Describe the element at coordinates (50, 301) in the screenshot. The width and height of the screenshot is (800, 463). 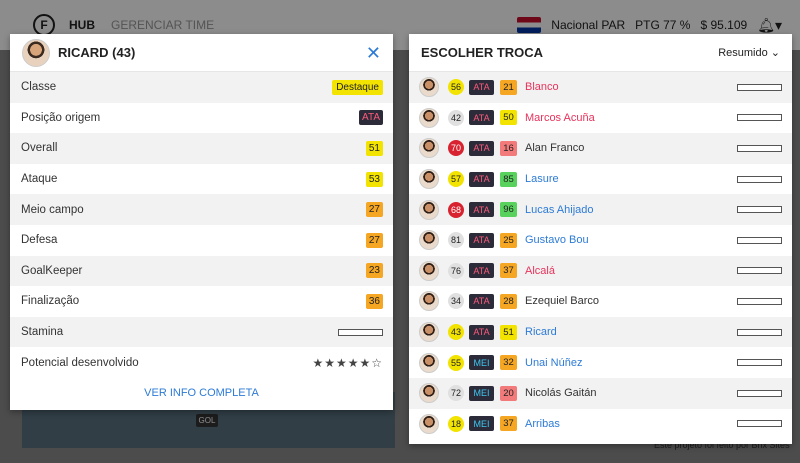
I see `attribute-label: Finalização` at that location.